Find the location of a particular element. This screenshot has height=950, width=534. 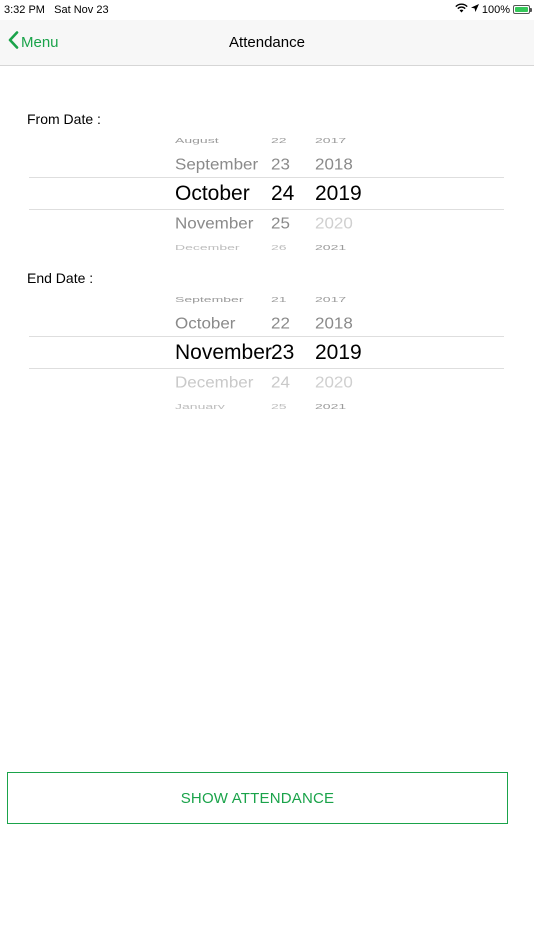

from-year-option: 2019 is located at coordinates (338, 194).